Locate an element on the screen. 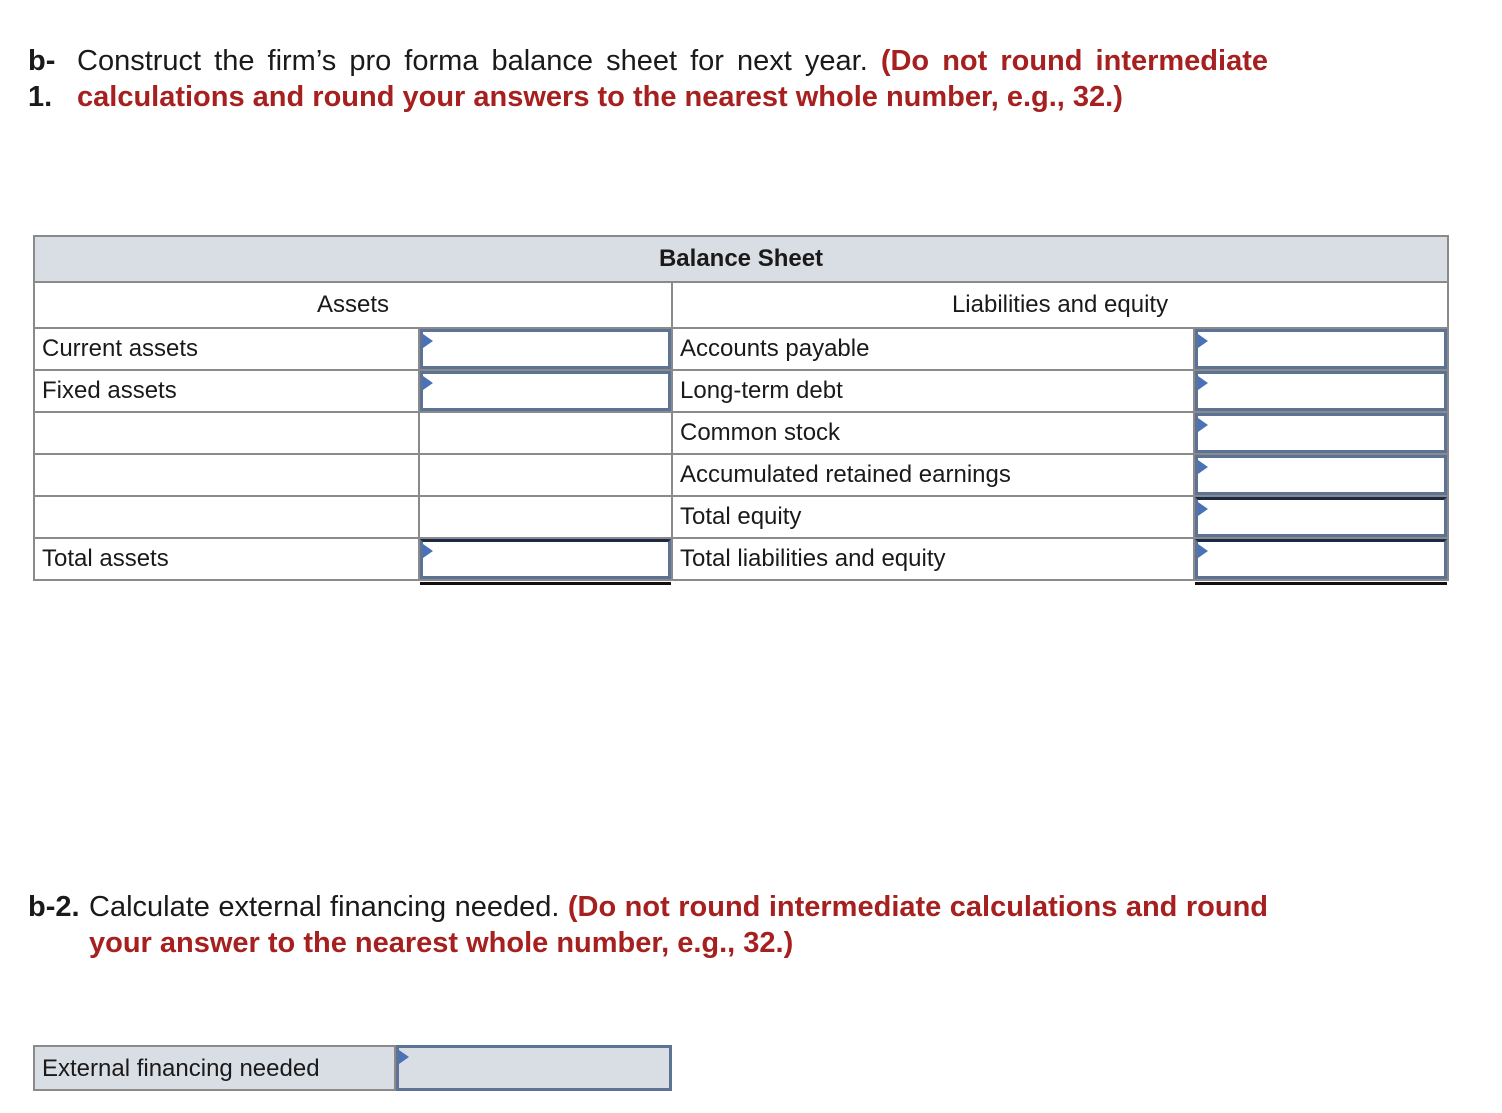 This screenshot has height=1113, width=1502. fixed-assets-input is located at coordinates (545, 391).